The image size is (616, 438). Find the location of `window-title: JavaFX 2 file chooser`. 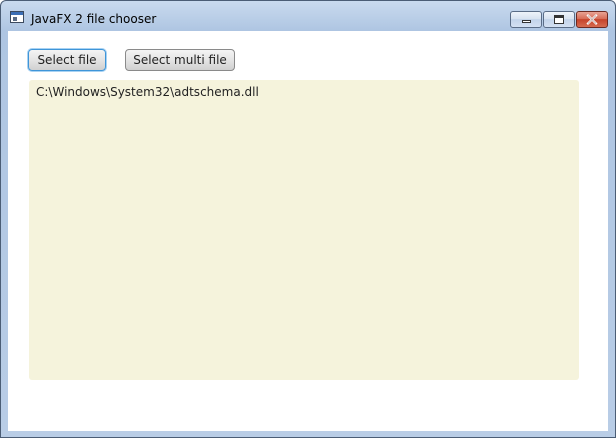

window-title: JavaFX 2 file chooser is located at coordinates (94, 19).